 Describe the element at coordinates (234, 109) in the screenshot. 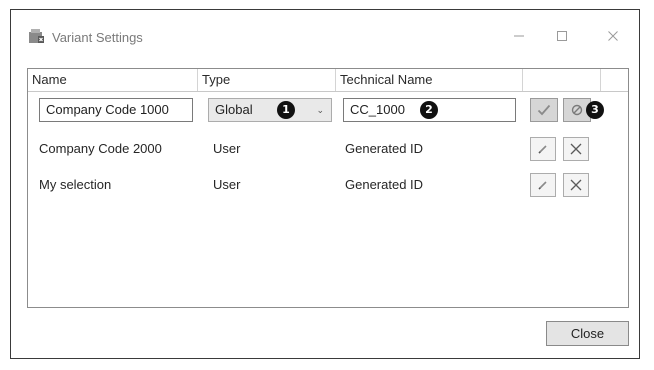

I see `variant-type-value: Global` at that location.